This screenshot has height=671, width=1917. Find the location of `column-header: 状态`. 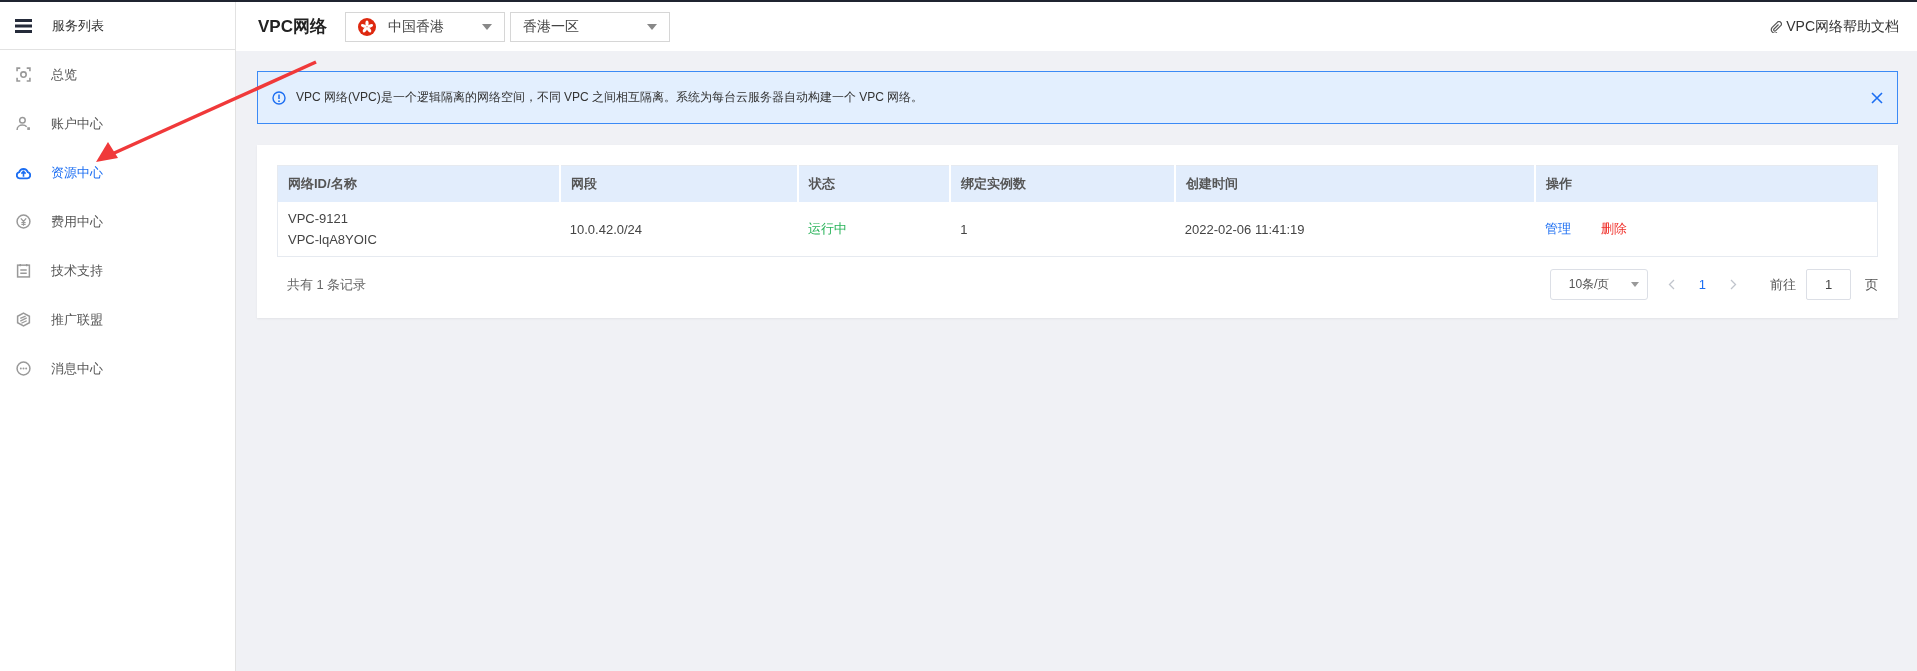

column-header: 状态 is located at coordinates (874, 183).